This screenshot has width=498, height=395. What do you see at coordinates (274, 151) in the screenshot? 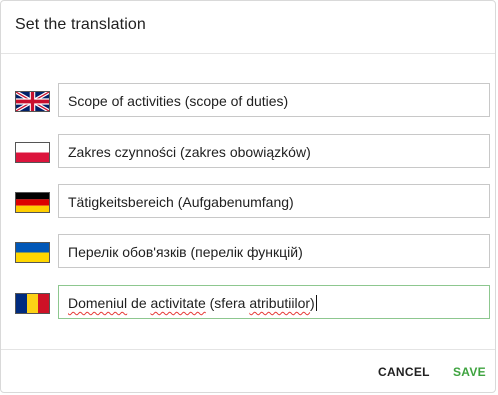
I see `translation-input-polish: Zakres czynności (zakres obowiązków)` at bounding box center [274, 151].